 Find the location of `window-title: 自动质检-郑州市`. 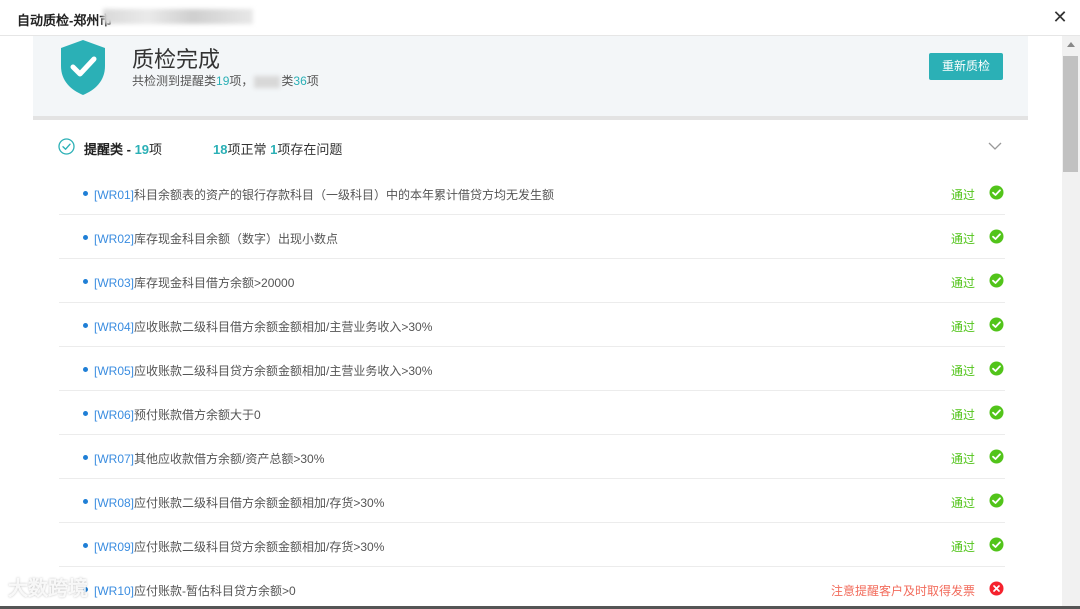

window-title: 自动质检-郑州市 is located at coordinates (65, 20).